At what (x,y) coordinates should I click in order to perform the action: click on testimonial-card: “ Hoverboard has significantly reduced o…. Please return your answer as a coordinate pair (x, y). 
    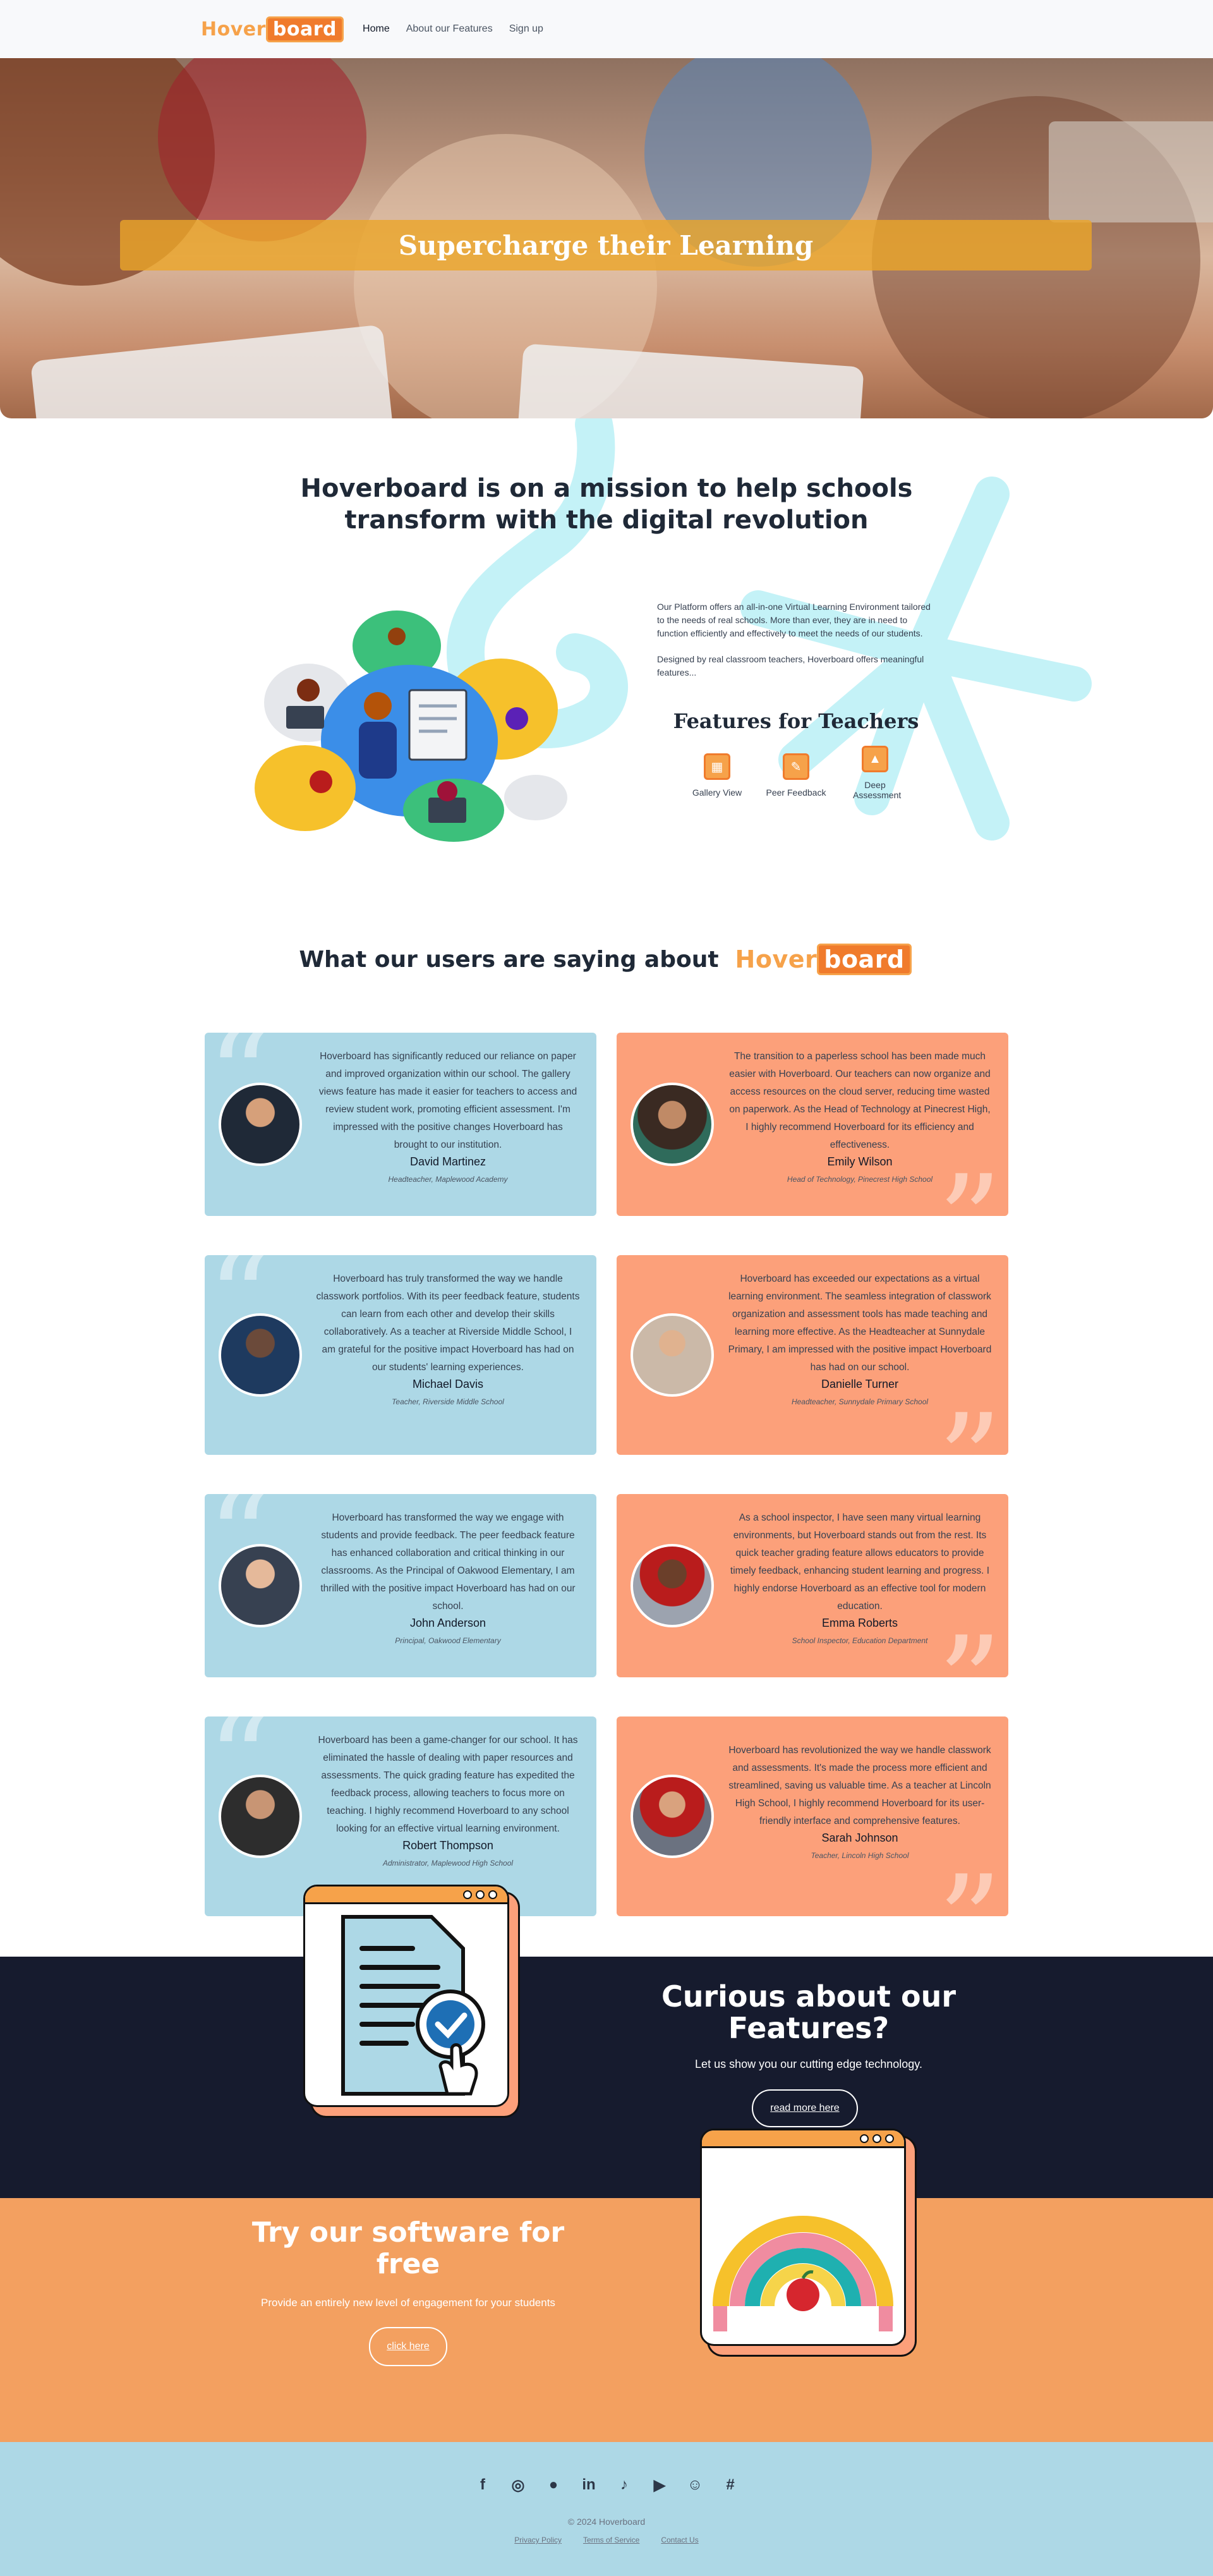
    Looking at the image, I should click on (400, 1124).